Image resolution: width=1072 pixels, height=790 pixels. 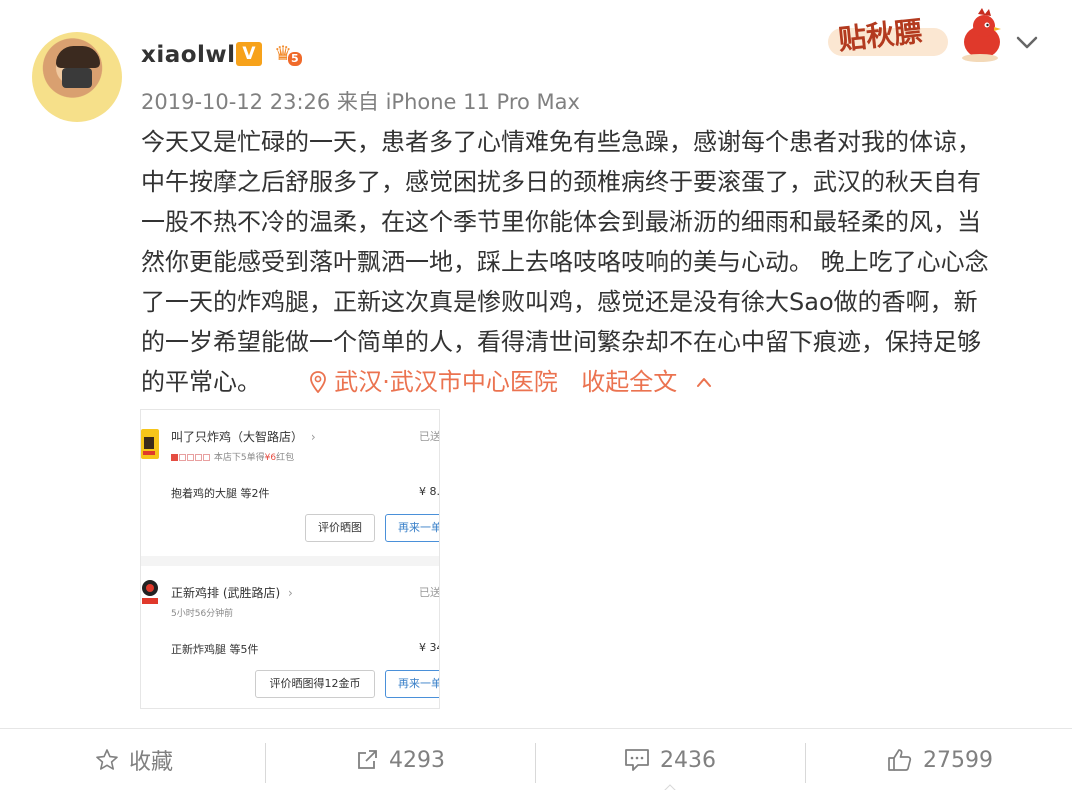 I want to click on content-line: 今天又是忙碌的一天，患者多了心情难免有些急躁，感谢每个患者对我的体谅，, so click(x=561, y=142).